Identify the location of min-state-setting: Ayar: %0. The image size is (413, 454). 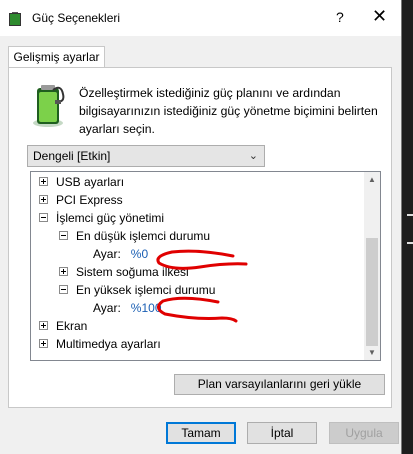
(120, 254).